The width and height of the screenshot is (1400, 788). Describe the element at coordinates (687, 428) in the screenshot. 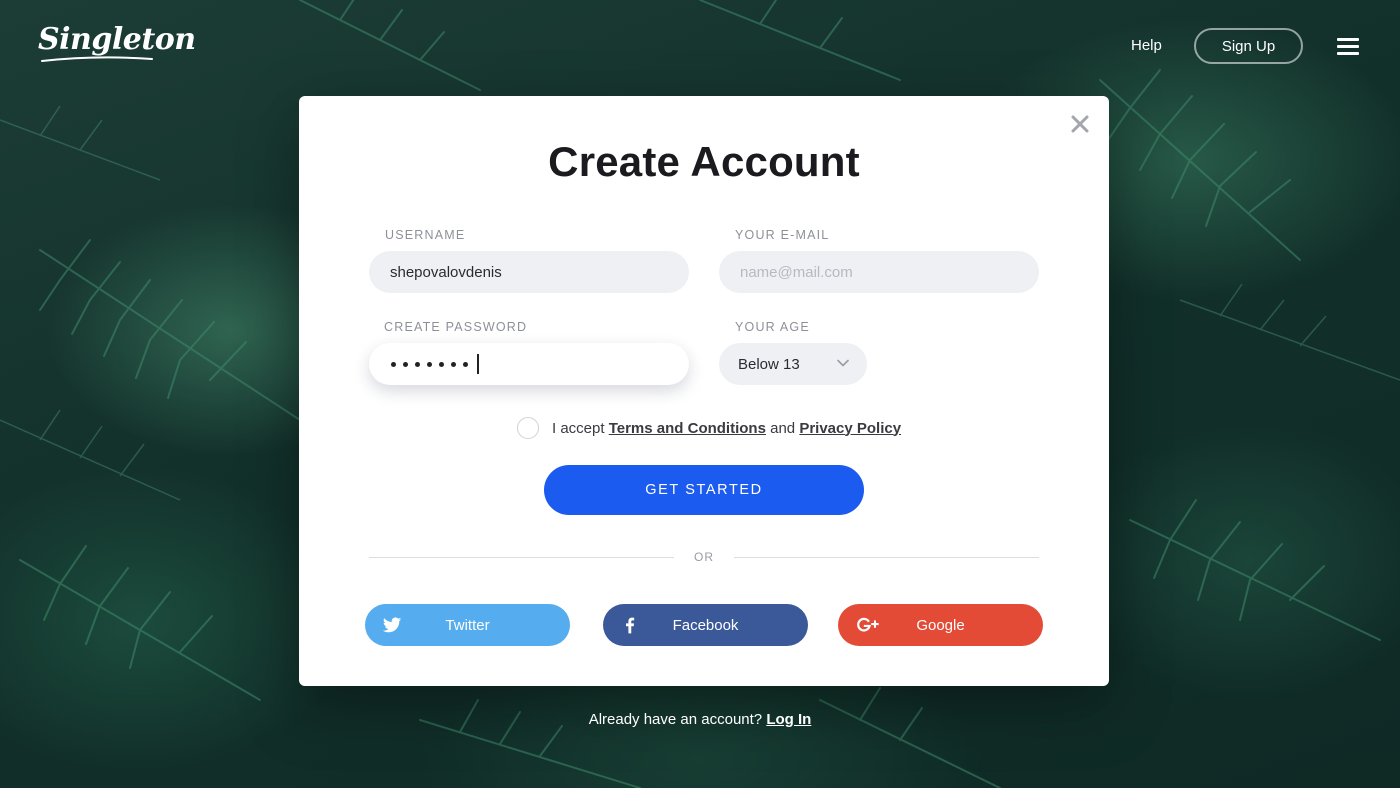

I see `terms-link: Terms and Conditions` at that location.